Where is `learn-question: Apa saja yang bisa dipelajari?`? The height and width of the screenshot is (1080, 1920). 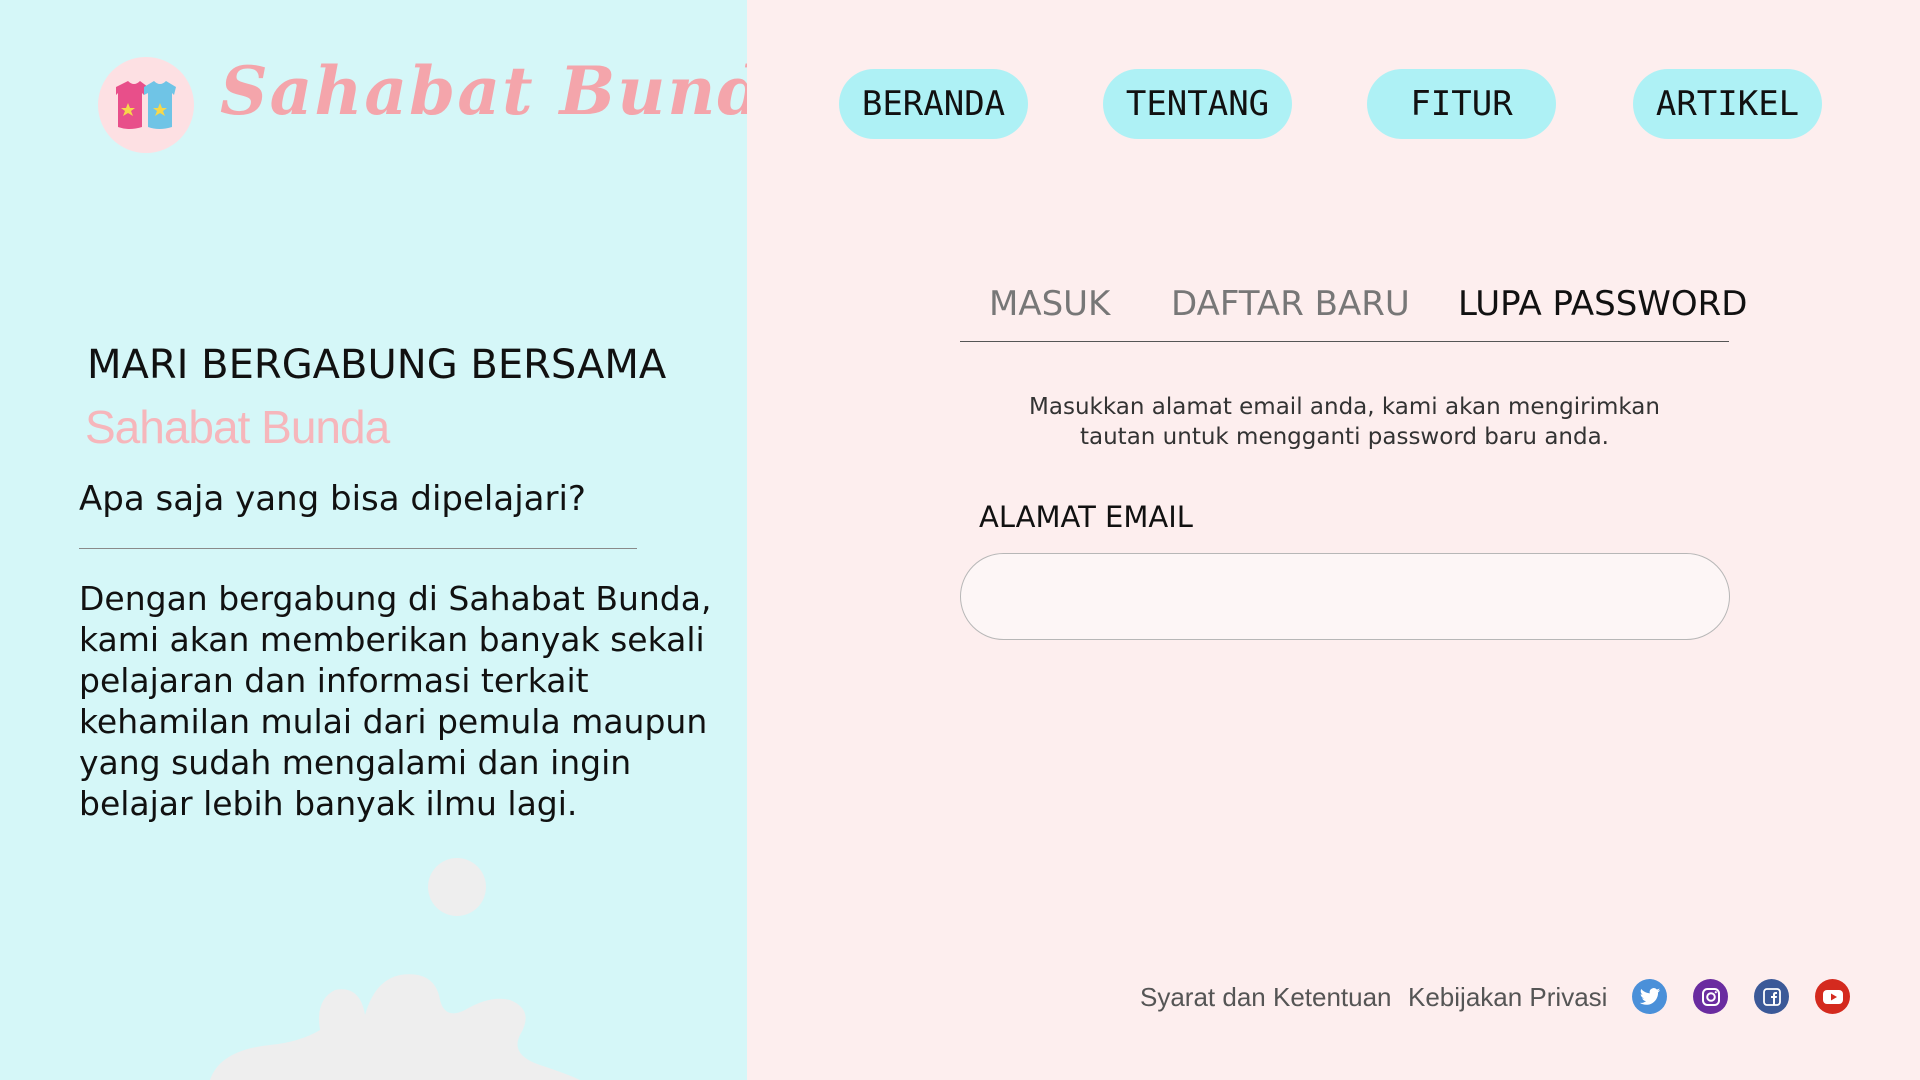
learn-question: Apa saja yang bisa dipelajari? is located at coordinates (332, 499).